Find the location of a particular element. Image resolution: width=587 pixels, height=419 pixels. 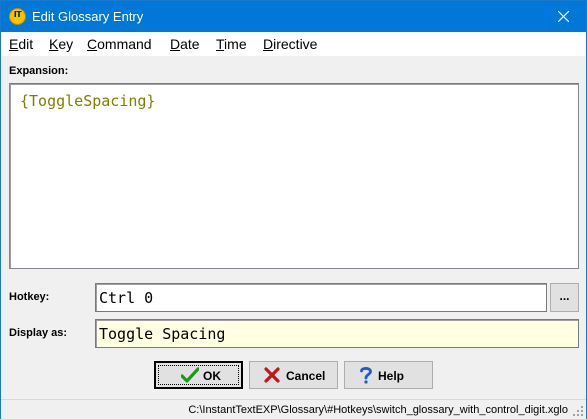

menu-command: Command is located at coordinates (119, 44).